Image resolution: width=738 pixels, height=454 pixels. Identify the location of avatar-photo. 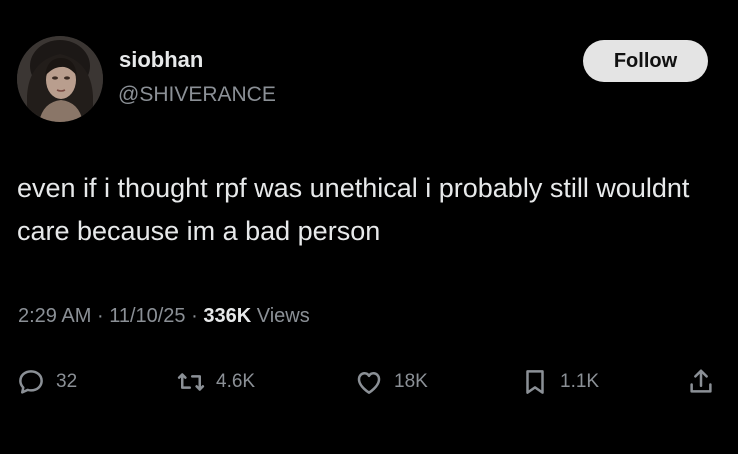
(60, 79).